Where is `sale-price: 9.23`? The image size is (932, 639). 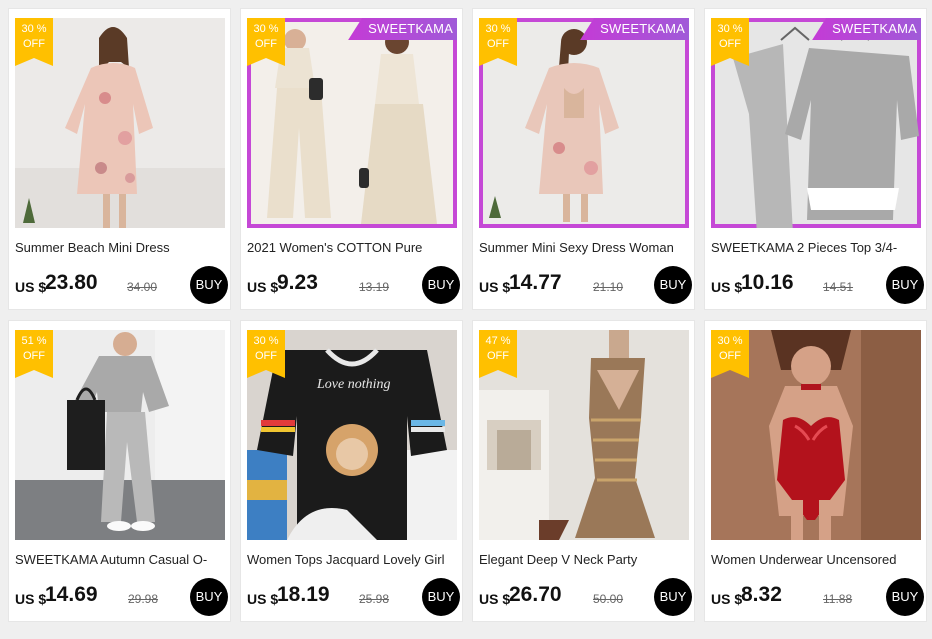
sale-price: 9.23 is located at coordinates (297, 282).